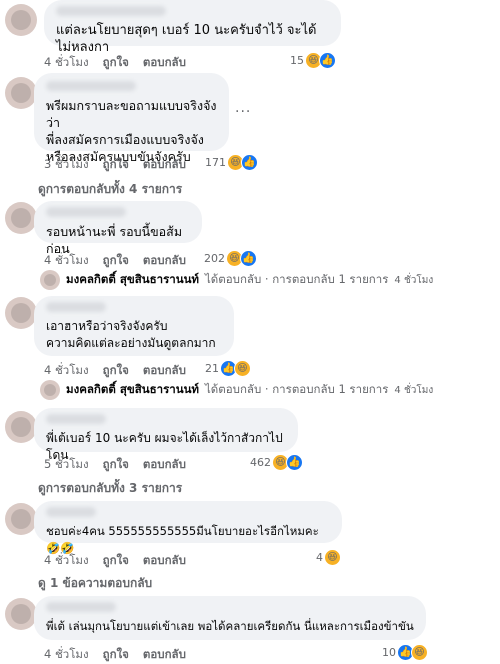 The width and height of the screenshot is (500, 664). Describe the element at coordinates (297, 60) in the screenshot. I see `reaction-count: 15` at that location.